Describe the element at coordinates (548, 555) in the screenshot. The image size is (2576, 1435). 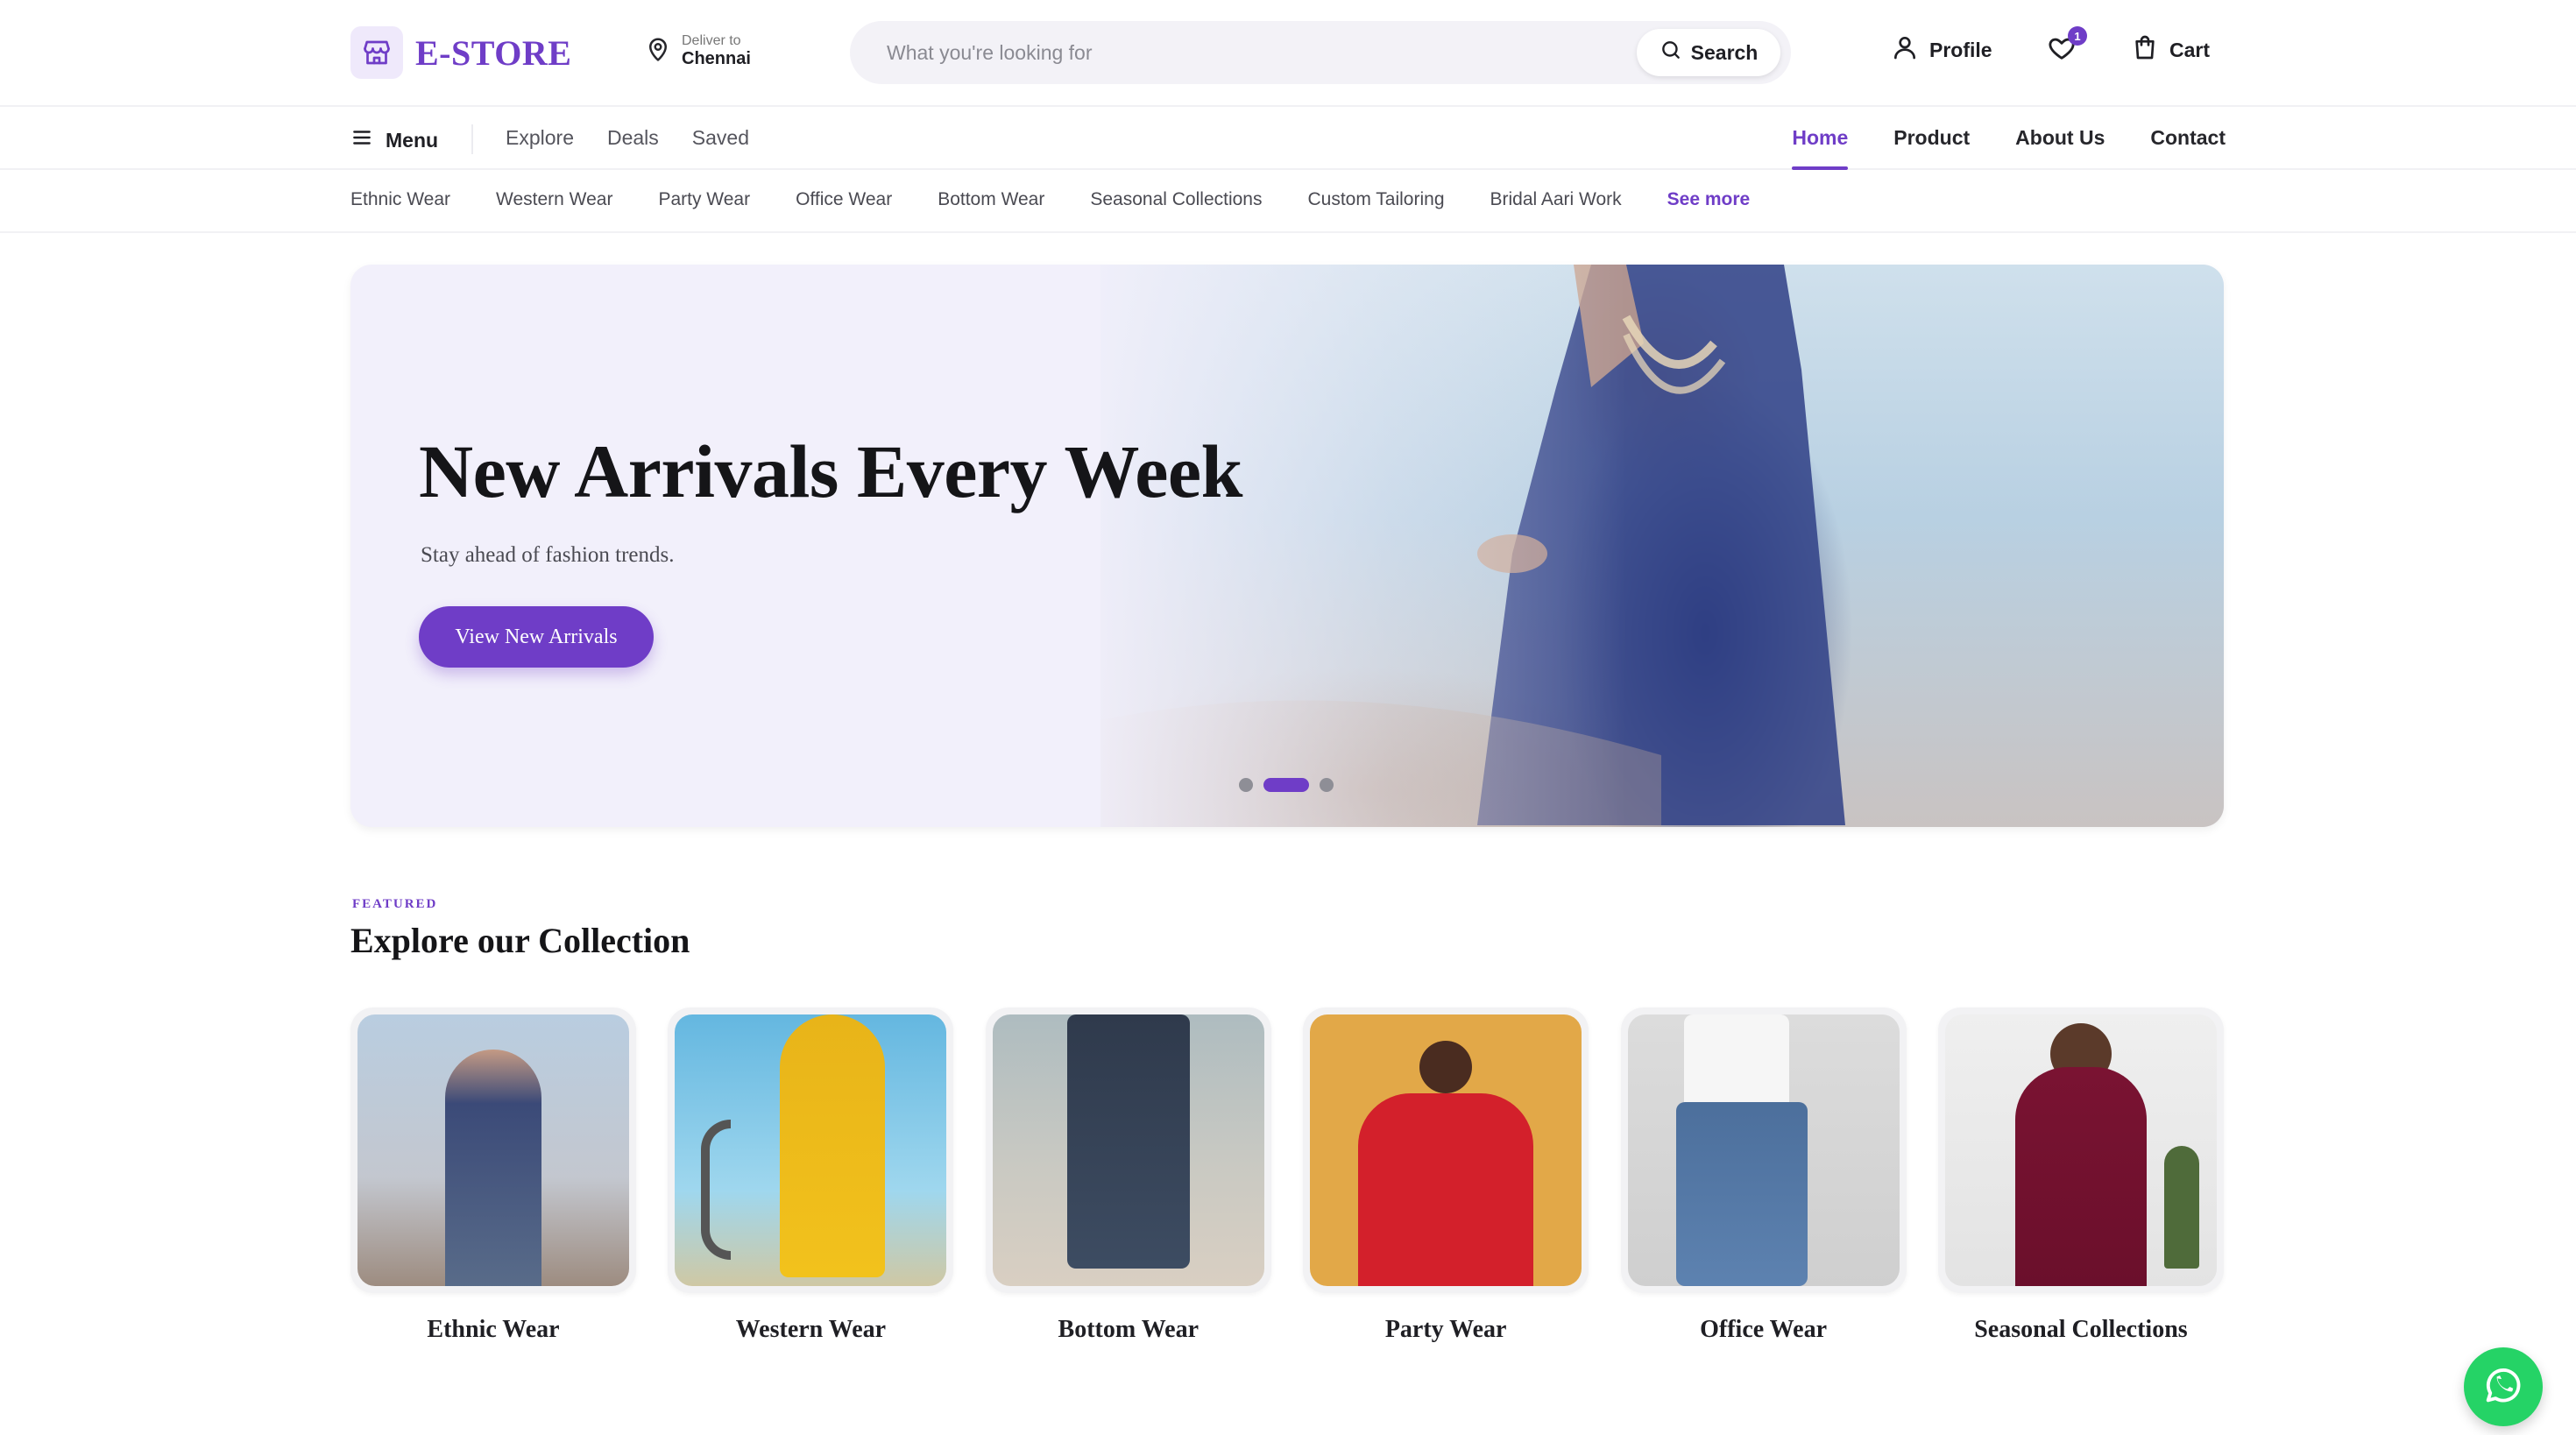
I see `hero-subtitle: Stay ahead of fashion trends.` at that location.